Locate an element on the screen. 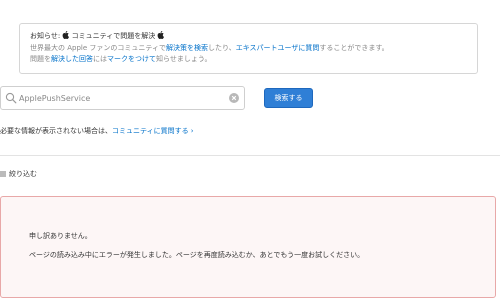 Image resolution: width=500 pixels, height=298 pixels. notice-title-prefix: お知らせ: is located at coordinates (46, 36).